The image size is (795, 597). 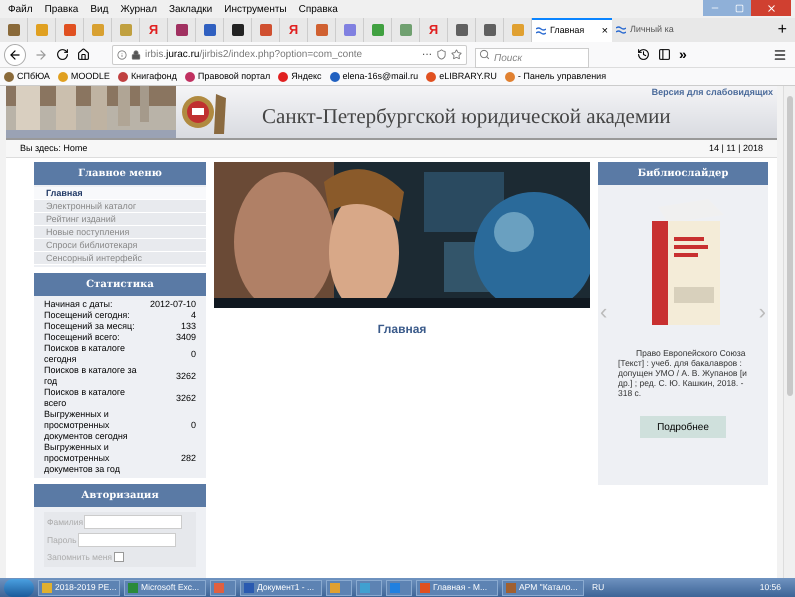 What do you see at coordinates (79, 557) in the screenshot?
I see `field-label: Запомнить меня` at bounding box center [79, 557].